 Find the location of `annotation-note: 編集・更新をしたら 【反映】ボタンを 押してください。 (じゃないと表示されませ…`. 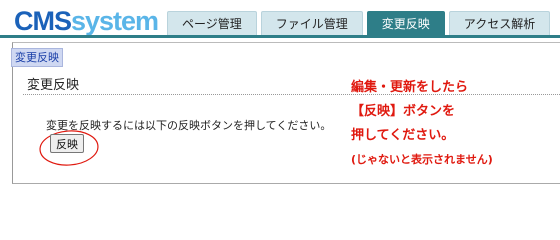

annotation-note: 編集・更新をしたら 【反映】ボタンを 押してください。 (じゃないと表示されませ… is located at coordinates (422, 124).